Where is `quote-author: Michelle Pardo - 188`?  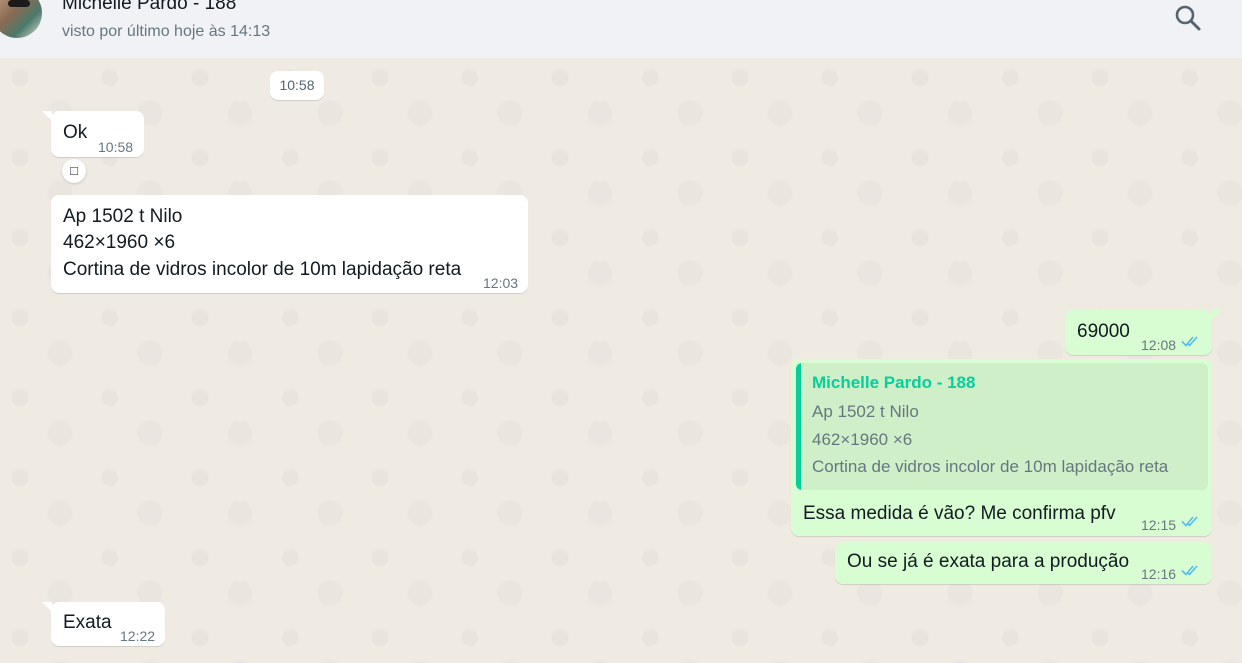 quote-author: Michelle Pardo - 188 is located at coordinates (894, 382).